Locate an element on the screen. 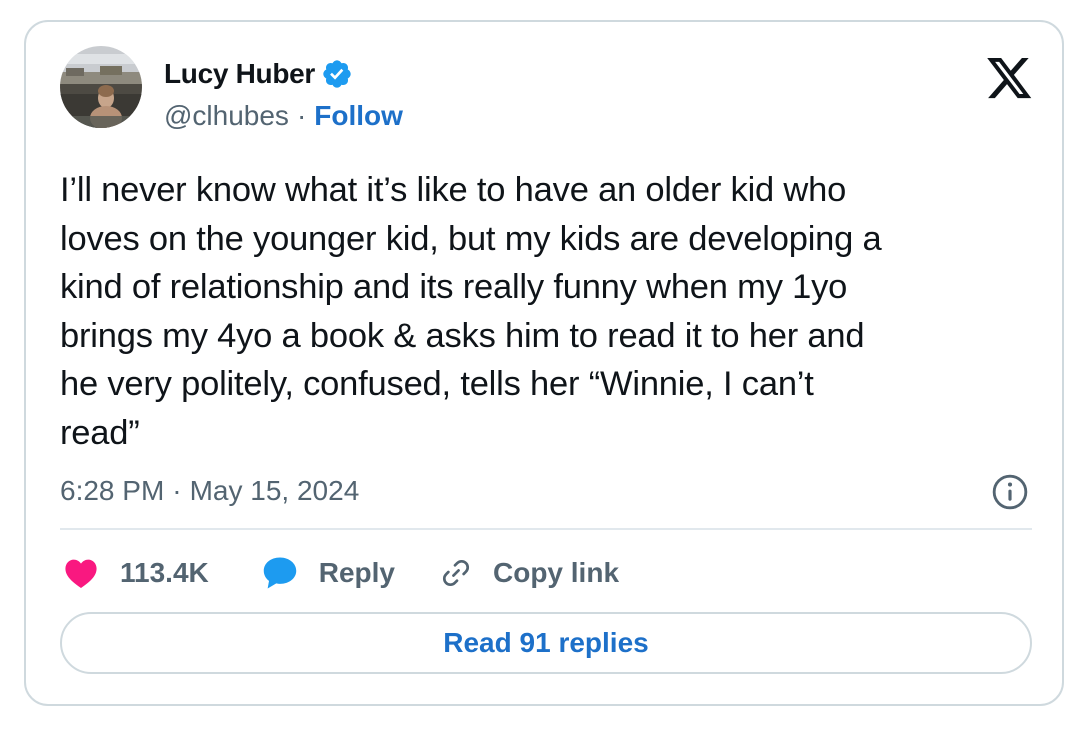 Image resolution: width=1090 pixels, height=731 pixels. divider is located at coordinates (546, 529).